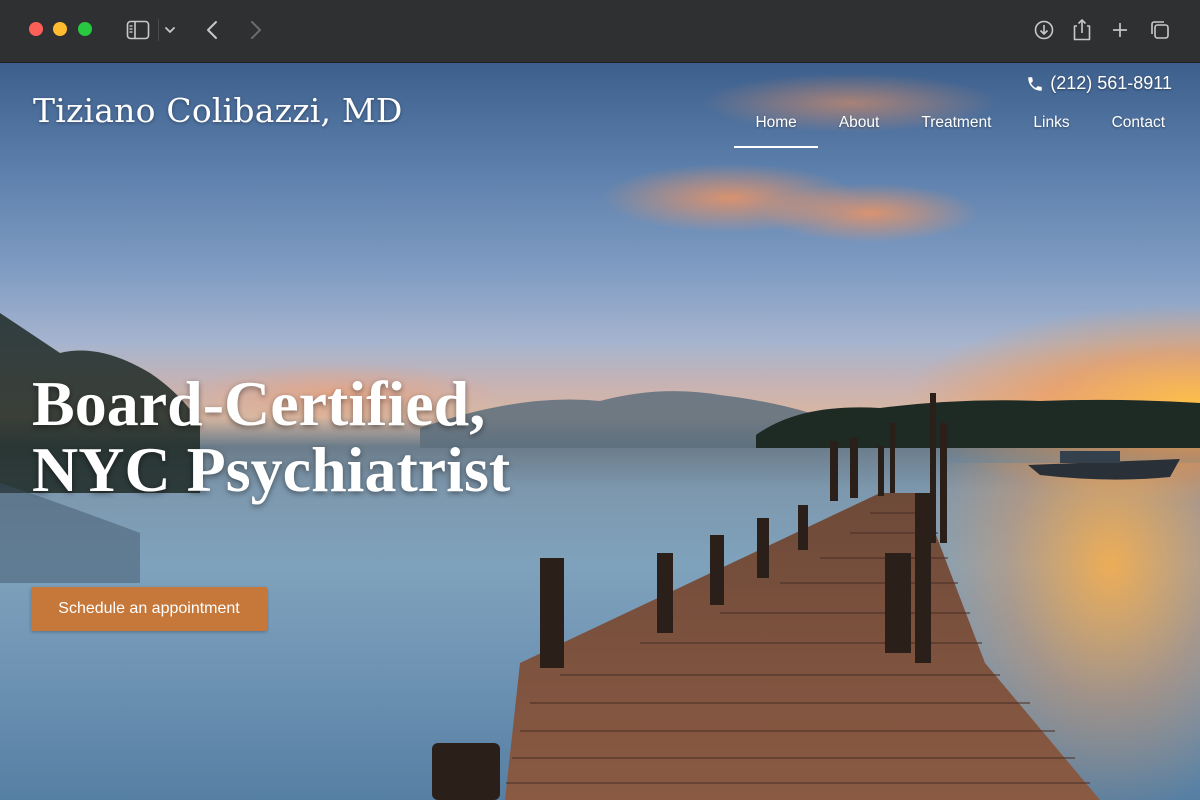 Image resolution: width=1200 pixels, height=800 pixels. I want to click on plus-icon, so click(1120, 30).